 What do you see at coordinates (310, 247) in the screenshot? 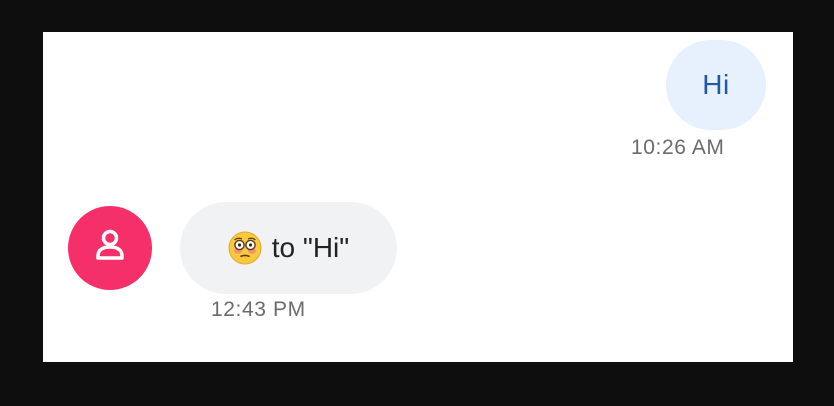
I see `incoming-message-text: to "Hi"` at bounding box center [310, 247].